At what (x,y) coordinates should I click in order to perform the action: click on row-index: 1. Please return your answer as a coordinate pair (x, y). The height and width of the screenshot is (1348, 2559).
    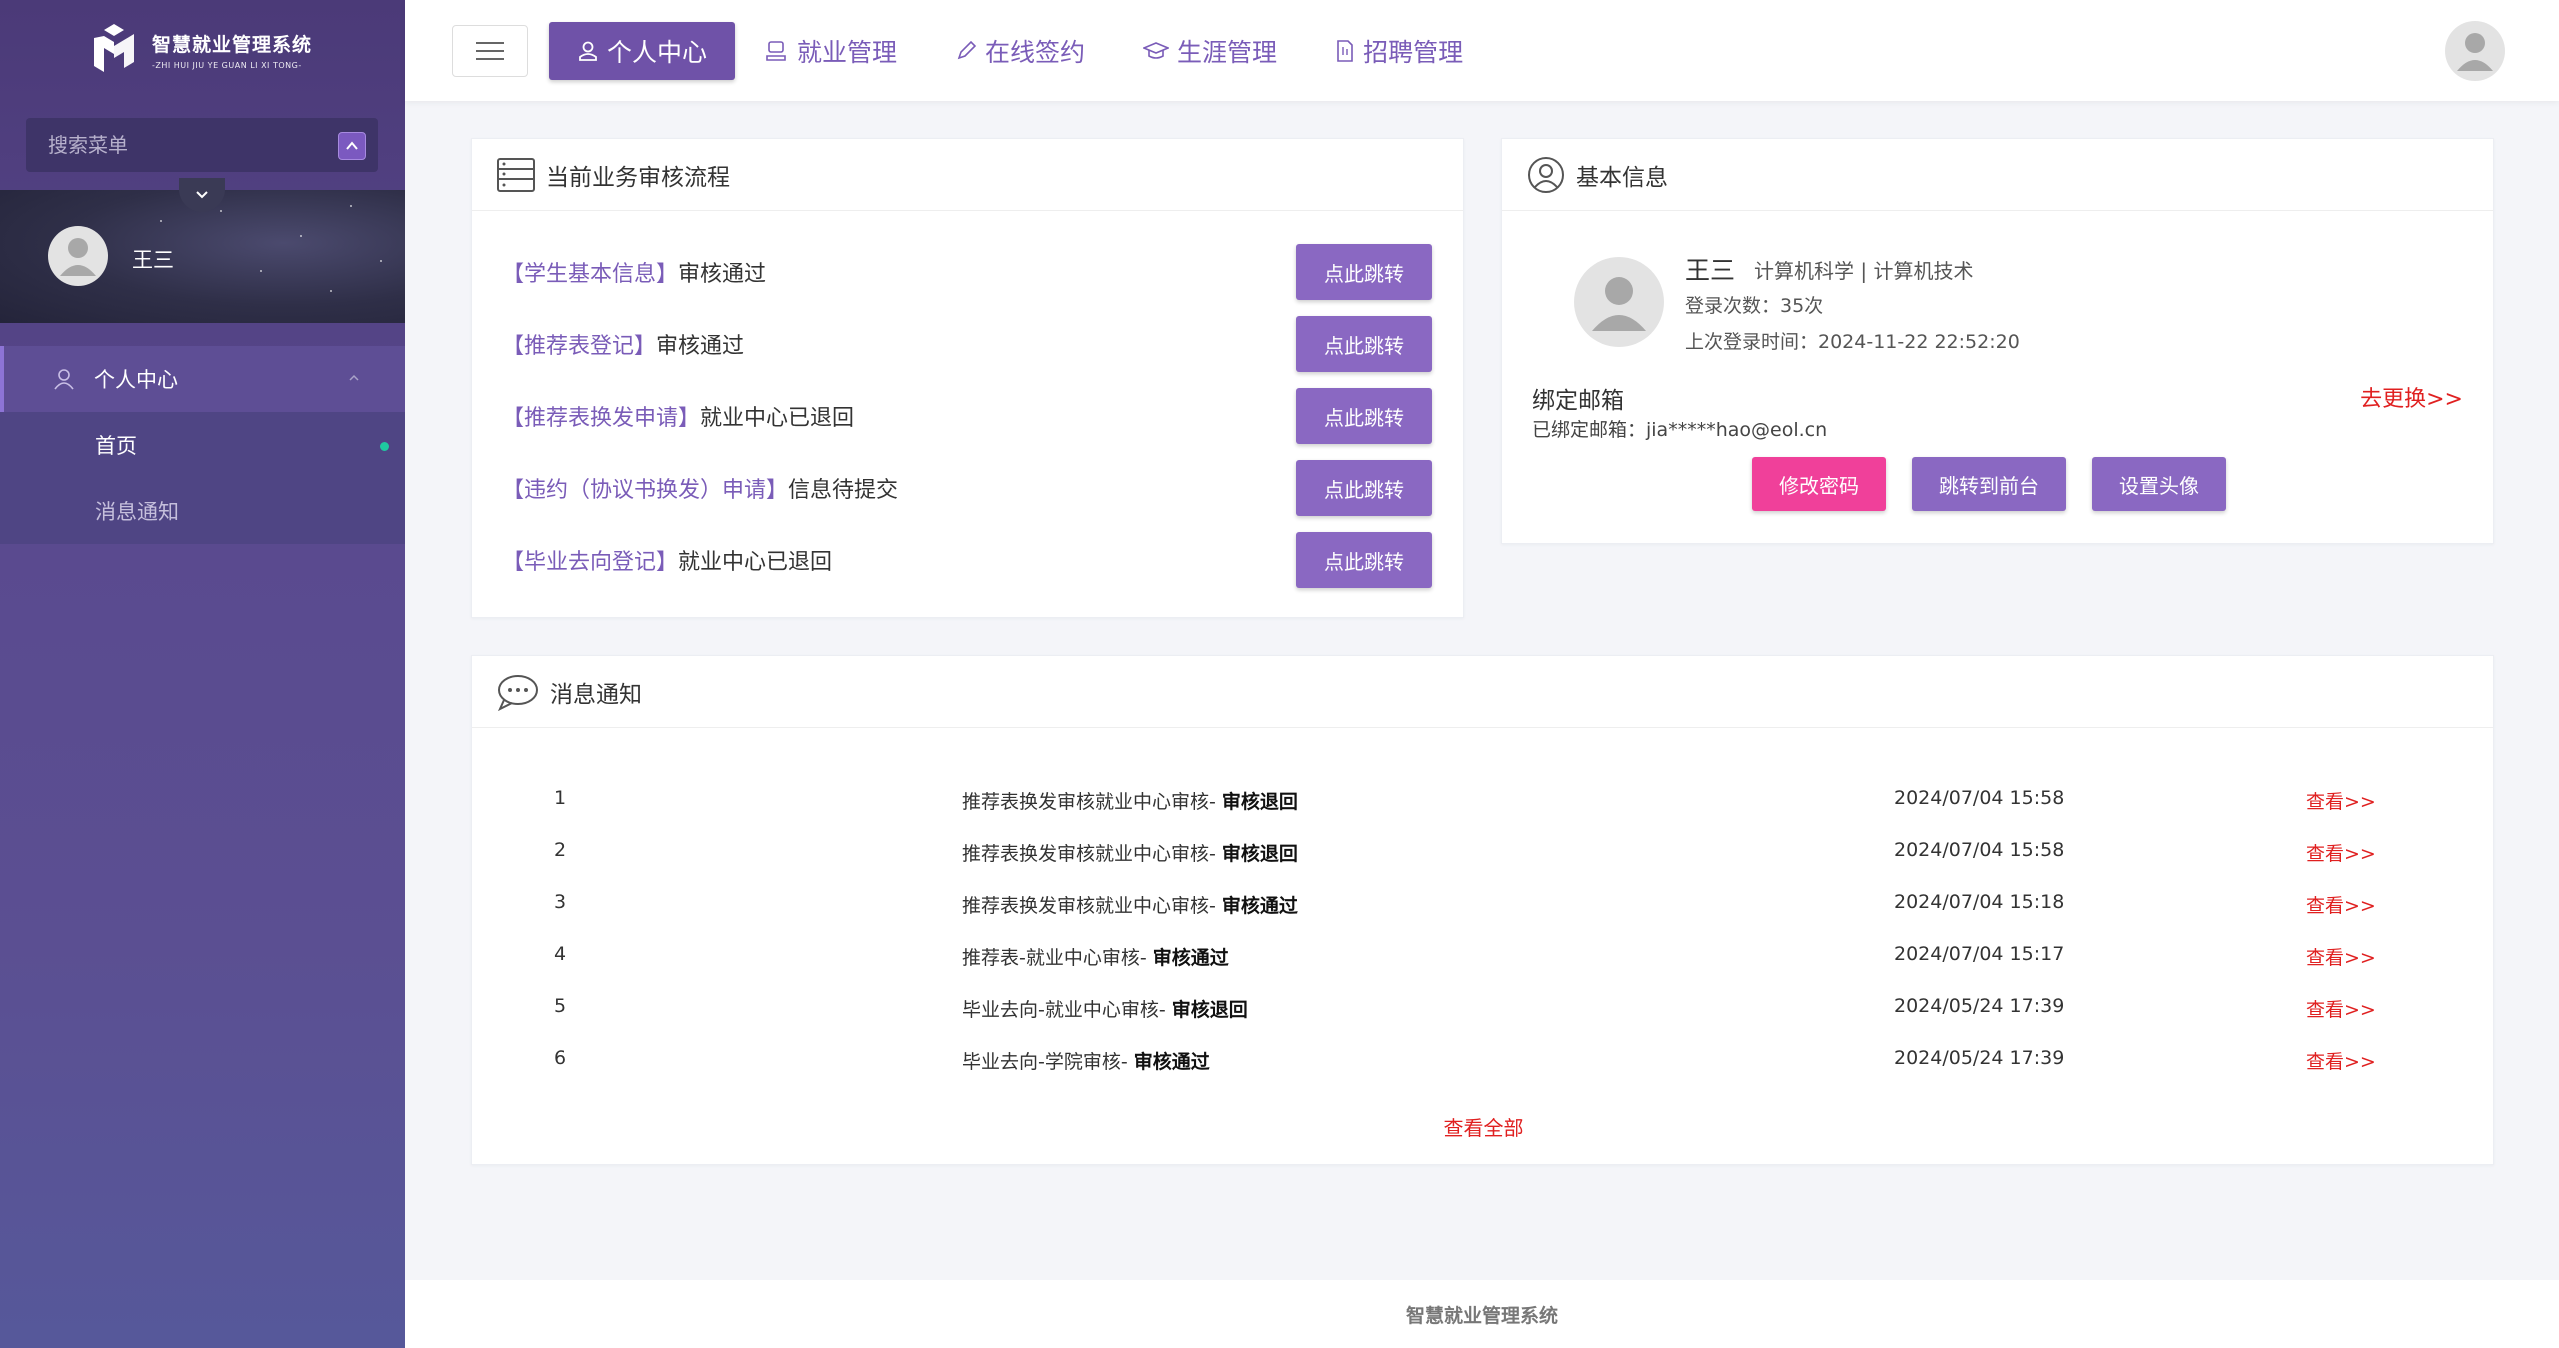
    Looking at the image, I should click on (560, 798).